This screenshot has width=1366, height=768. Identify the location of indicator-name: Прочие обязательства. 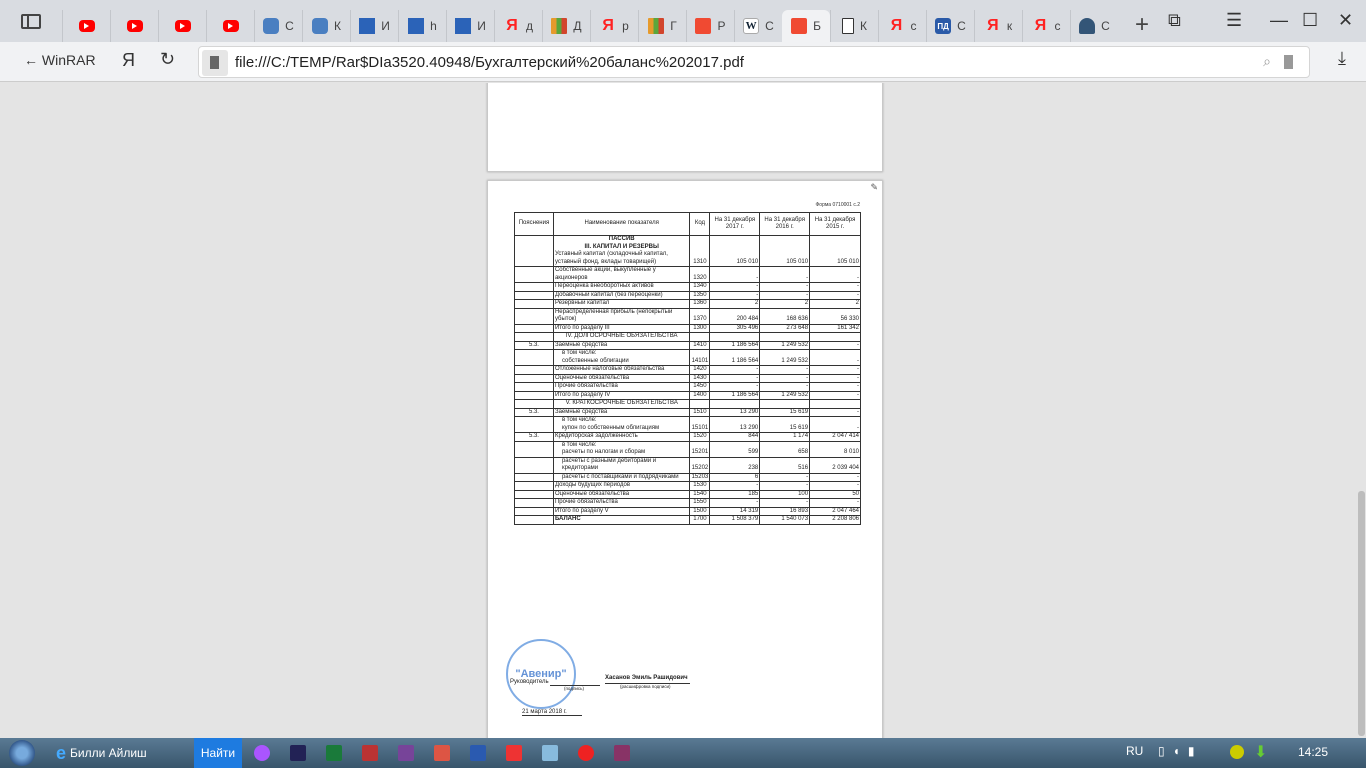
(621, 387).